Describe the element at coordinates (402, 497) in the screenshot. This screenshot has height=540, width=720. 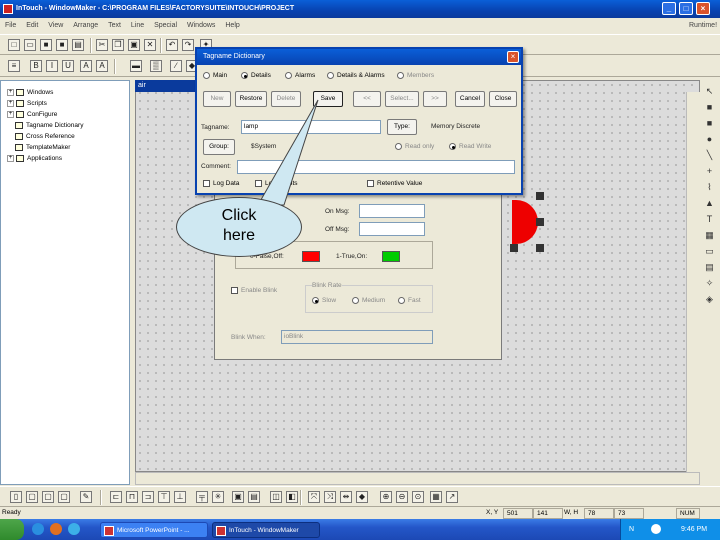
I see `zoom-out-icon: ⊖` at that location.